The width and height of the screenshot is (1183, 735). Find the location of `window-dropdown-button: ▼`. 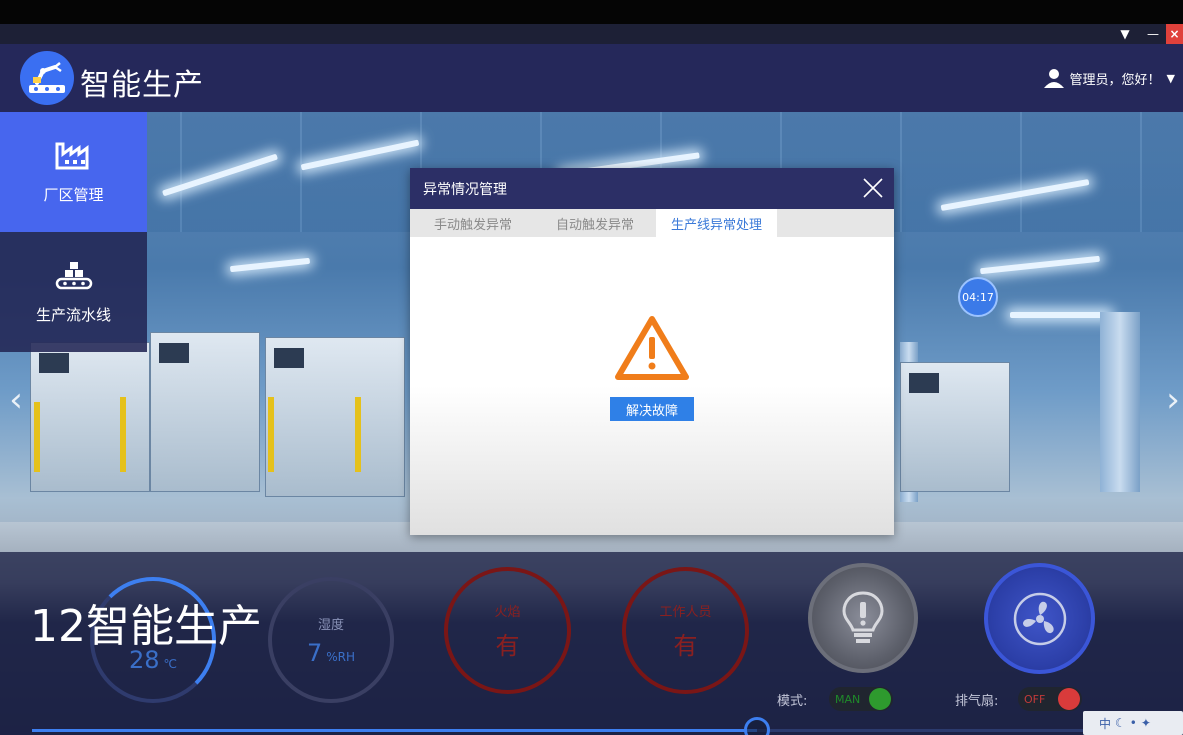

window-dropdown-button: ▼ is located at coordinates (1125, 34).